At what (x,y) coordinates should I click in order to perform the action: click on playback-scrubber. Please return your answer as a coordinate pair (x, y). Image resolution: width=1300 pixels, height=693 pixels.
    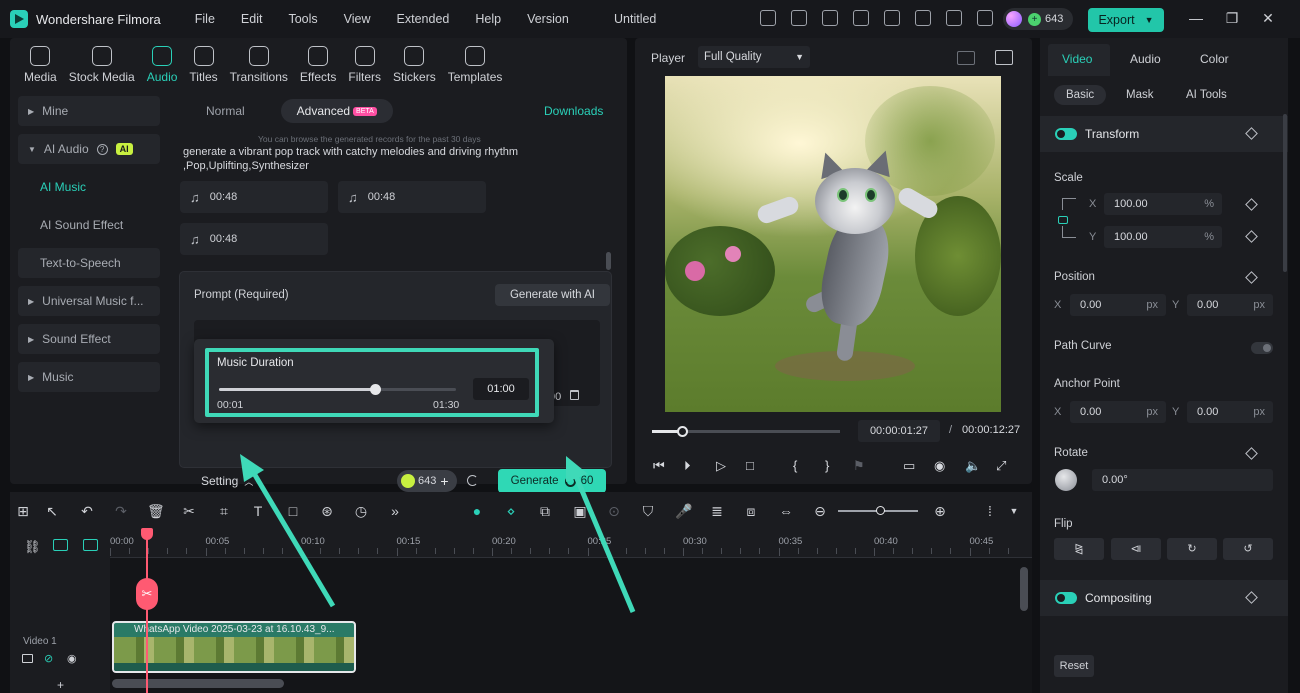
    Looking at the image, I should click on (746, 431).